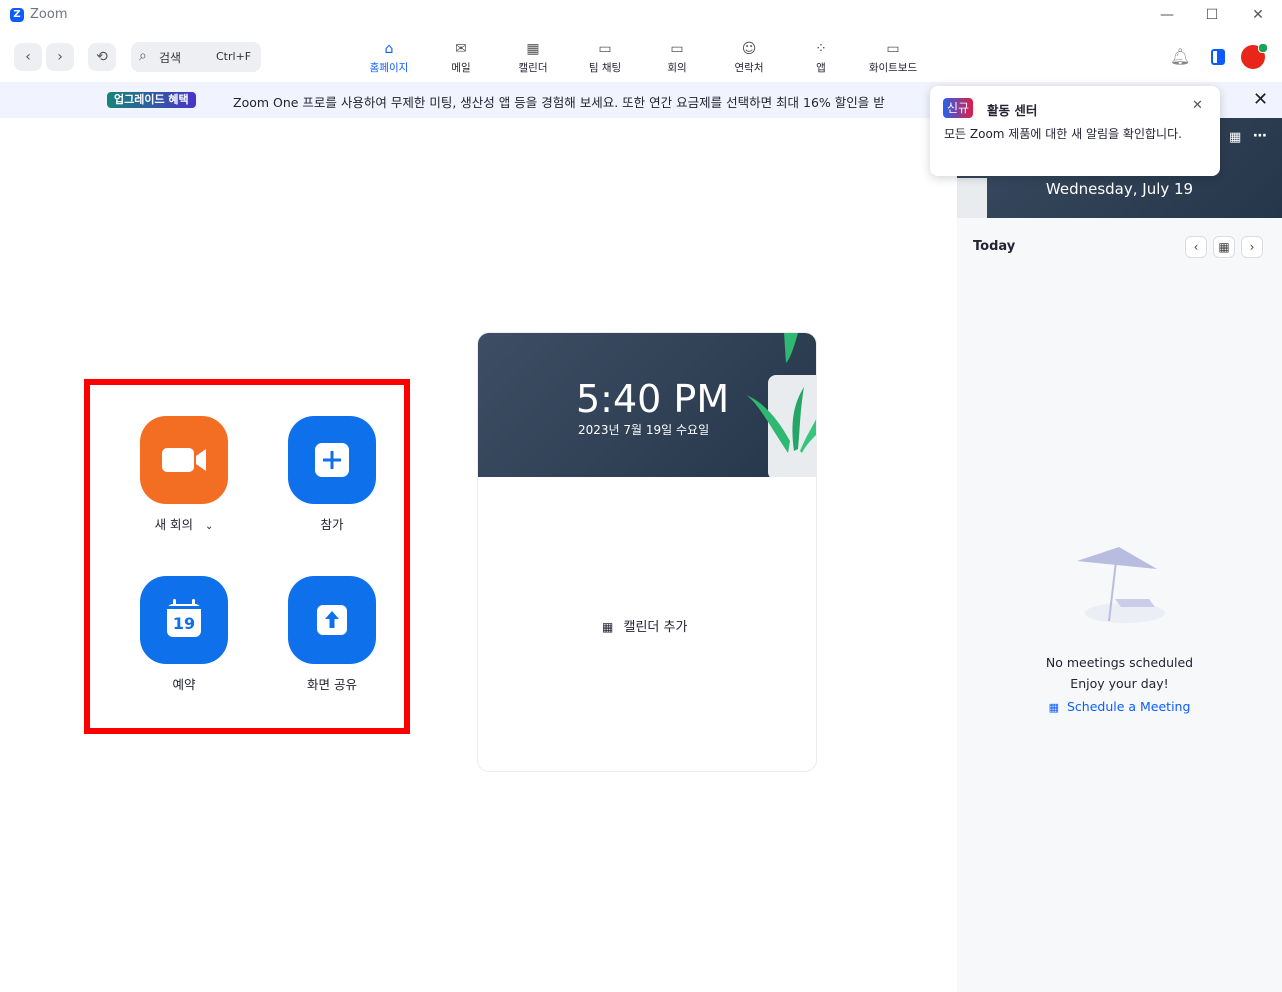  I want to click on tab-whiteboard: ▭ 화이트보드, so click(893, 61).